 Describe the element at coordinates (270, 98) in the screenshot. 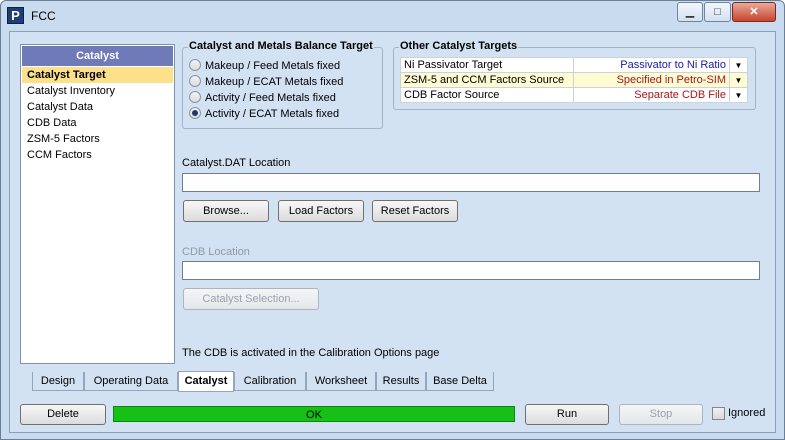

I see `radio-label: Activity / Feed Metals fixed` at that location.